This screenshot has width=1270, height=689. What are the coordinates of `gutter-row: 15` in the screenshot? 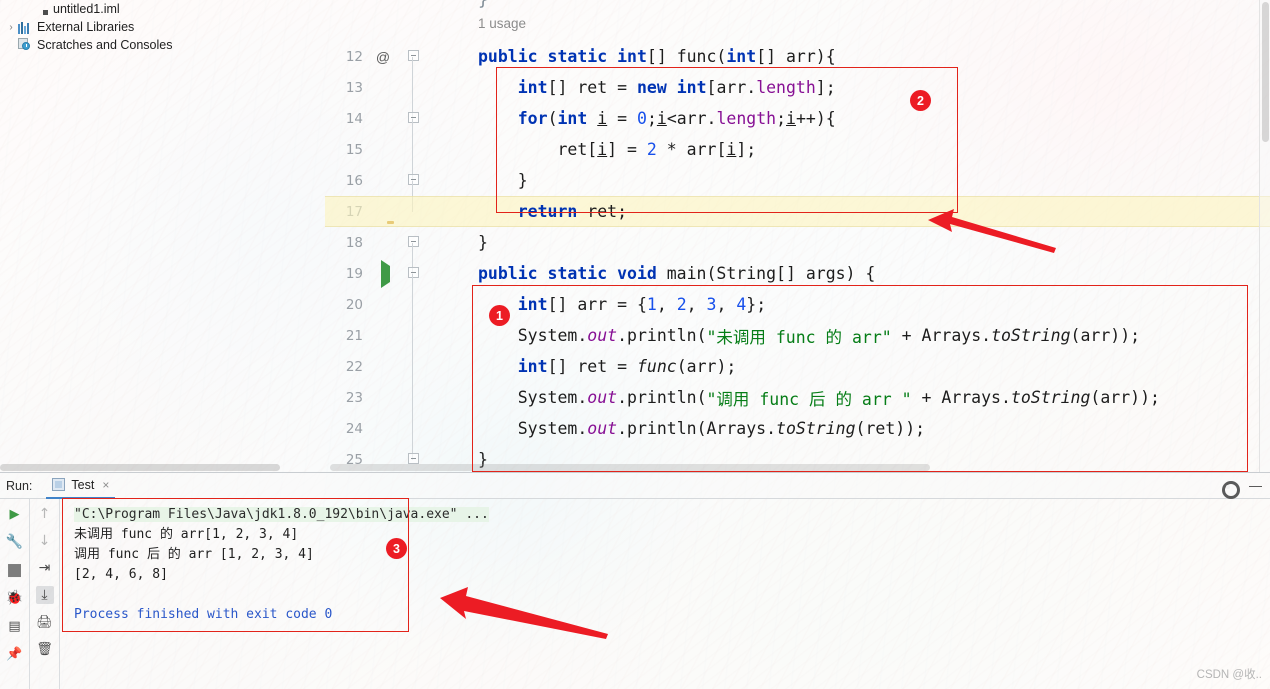 It's located at (397, 157).